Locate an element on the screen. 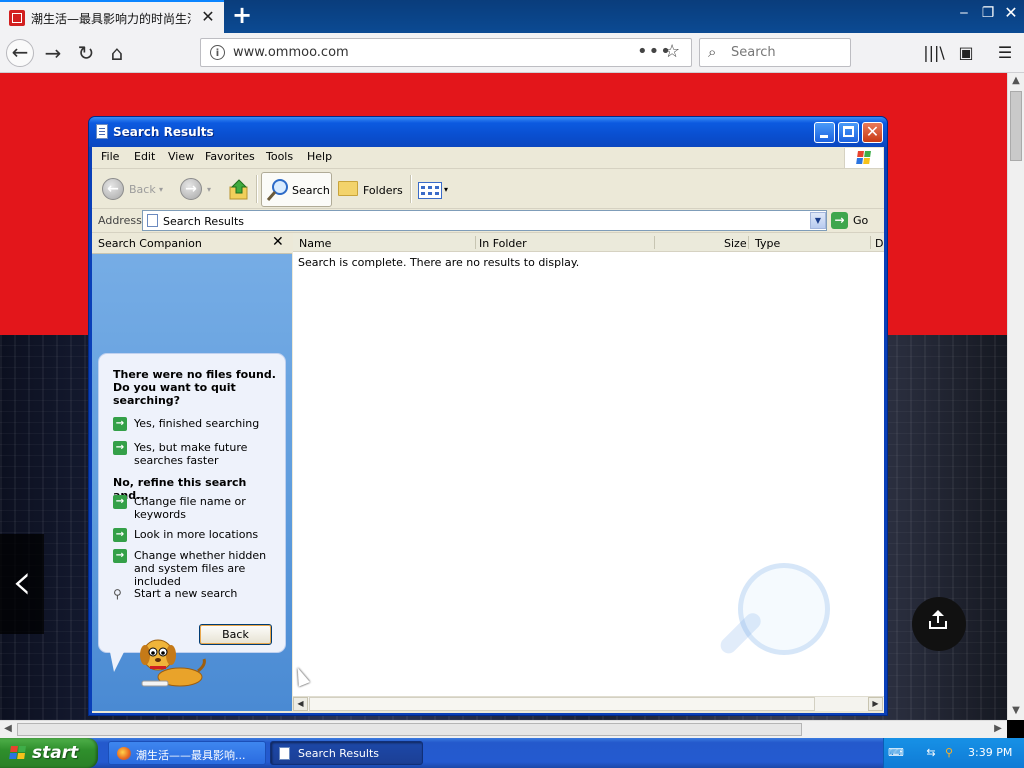 This screenshot has height=768, width=1024. forward-dropdown-icon: ▾ is located at coordinates (209, 189).